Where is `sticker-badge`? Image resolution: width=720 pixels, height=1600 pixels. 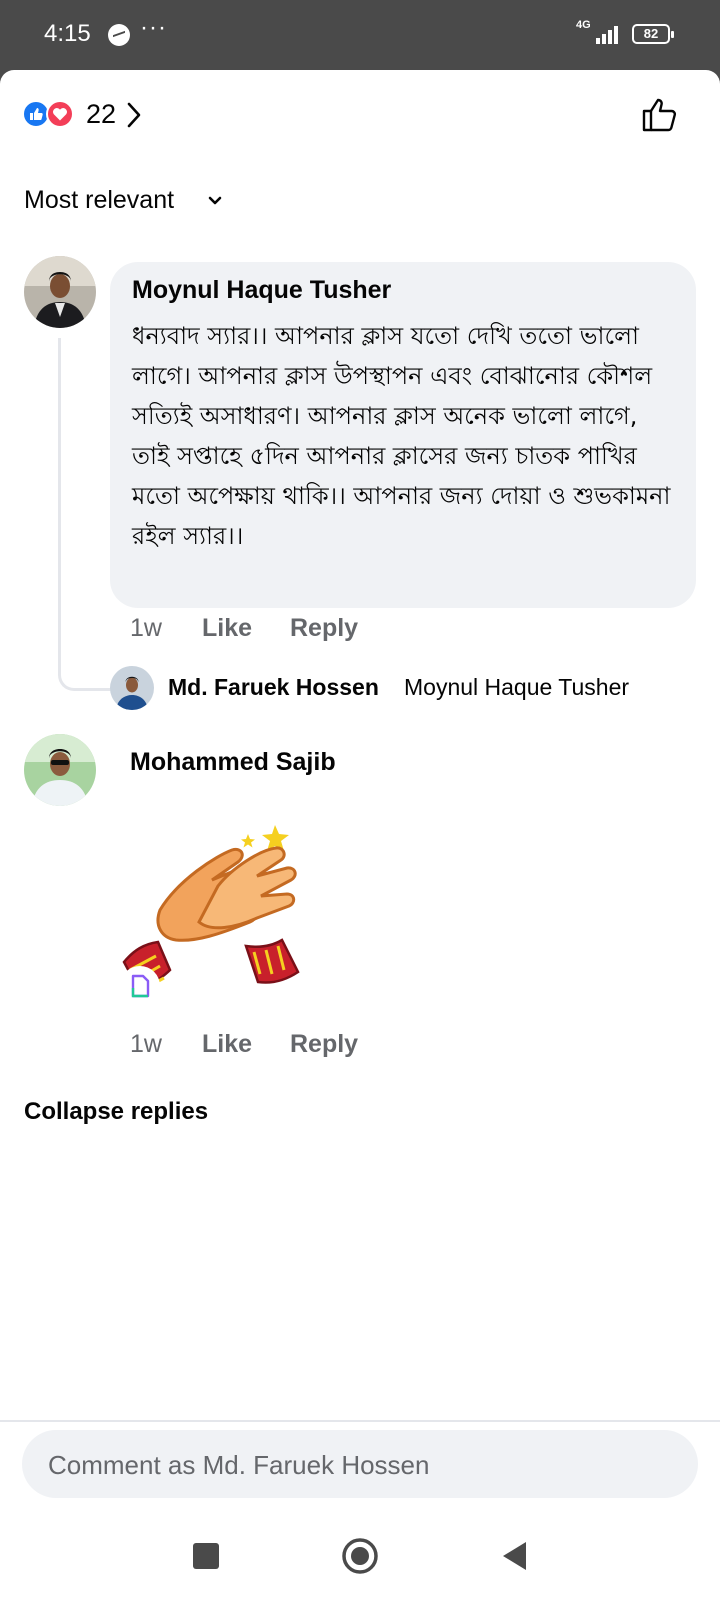
sticker-badge is located at coordinates (140, 986).